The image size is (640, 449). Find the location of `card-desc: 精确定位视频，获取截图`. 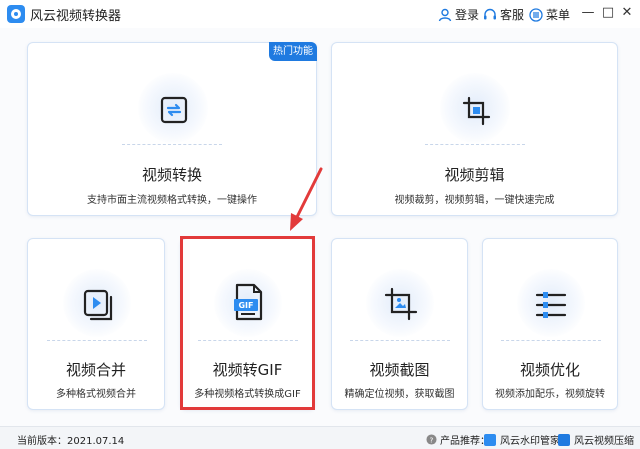

card-desc: 精确定位视频，获取截图 is located at coordinates (399, 394).